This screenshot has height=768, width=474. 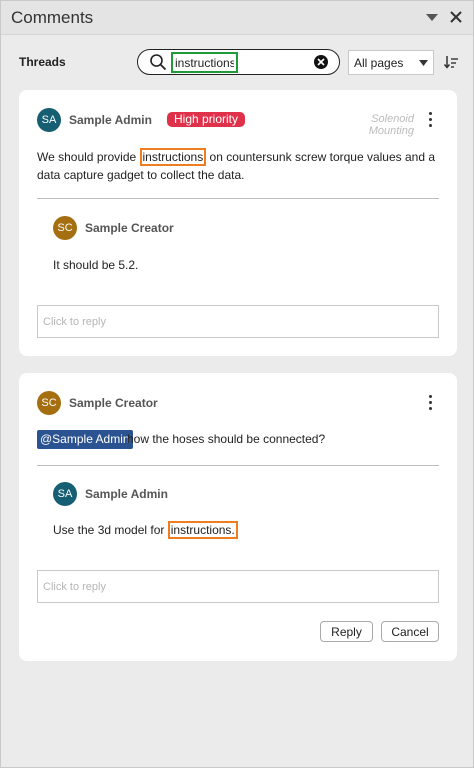 What do you see at coordinates (110, 120) in the screenshot?
I see `thread-author: Sample Admin` at bounding box center [110, 120].